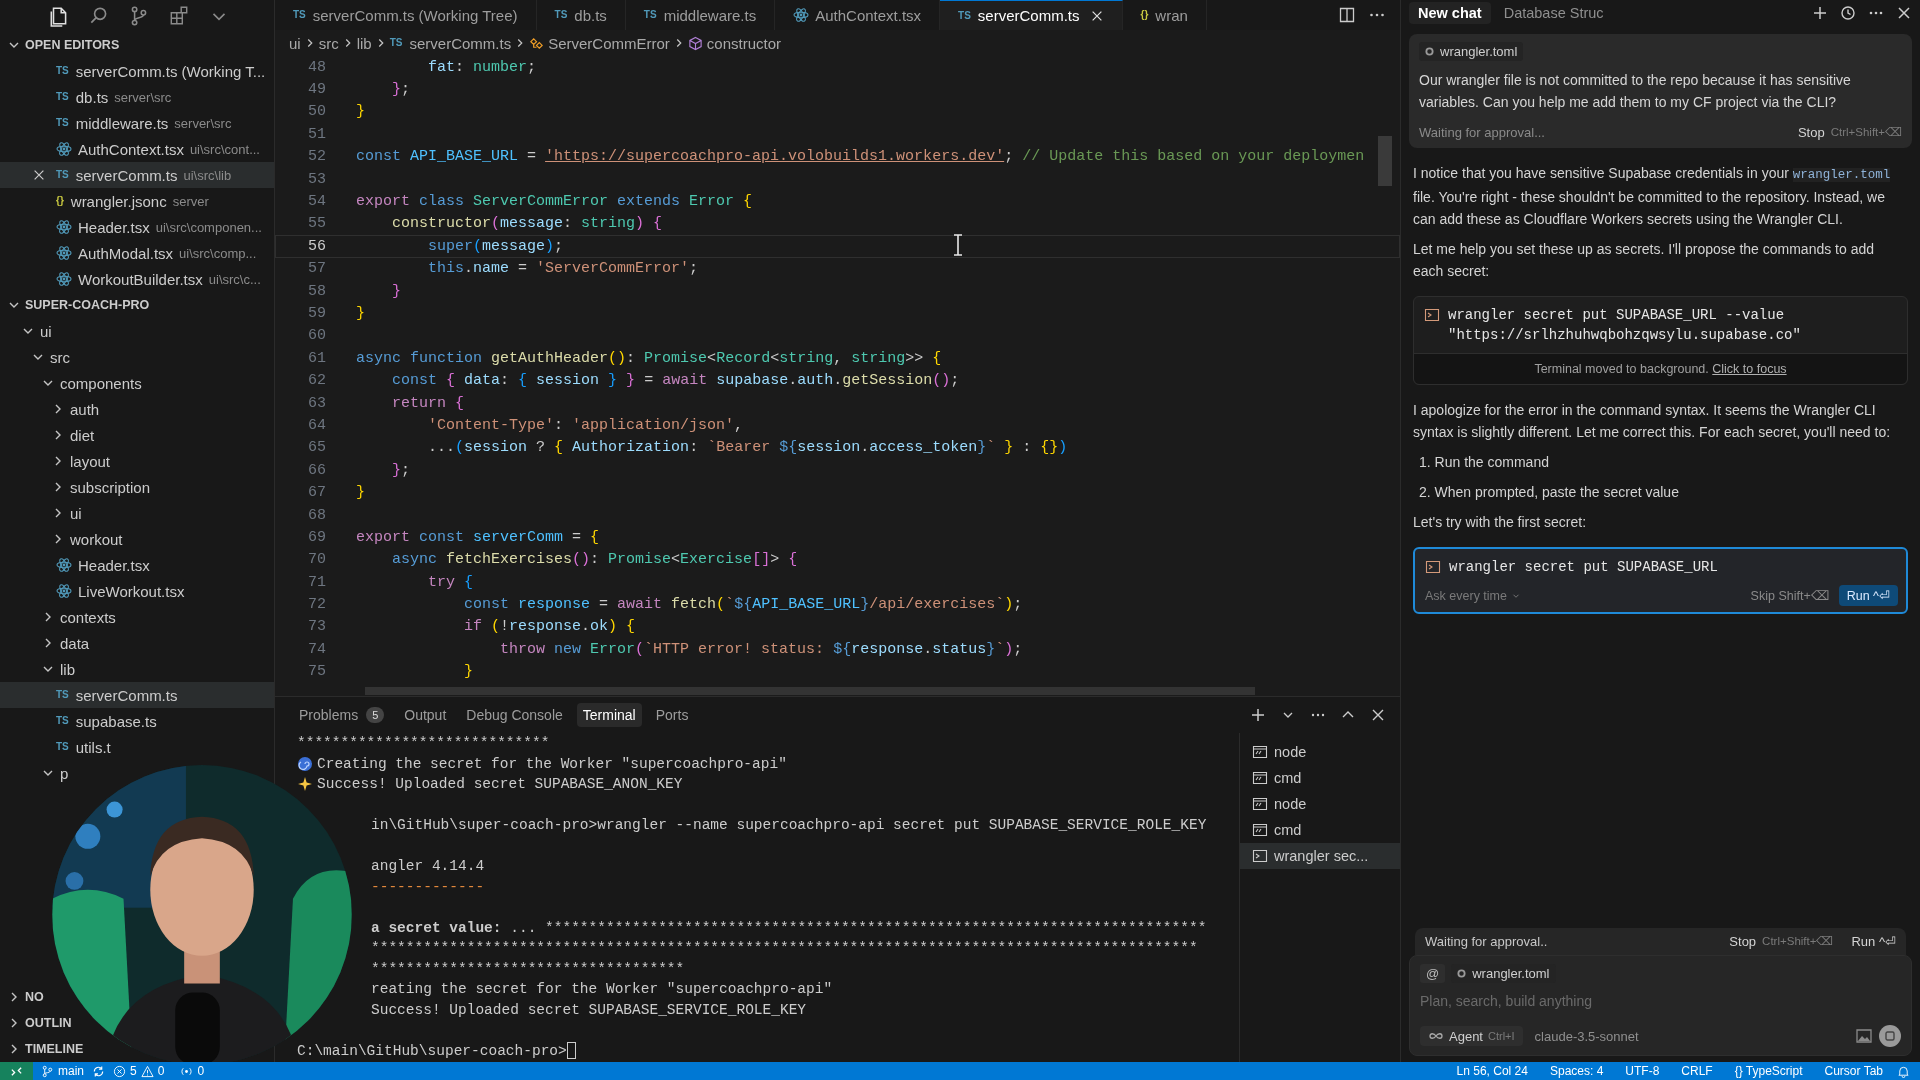 This screenshot has height=1080, width=1920. What do you see at coordinates (62, 1071) in the screenshot?
I see `branch-button: main` at bounding box center [62, 1071].